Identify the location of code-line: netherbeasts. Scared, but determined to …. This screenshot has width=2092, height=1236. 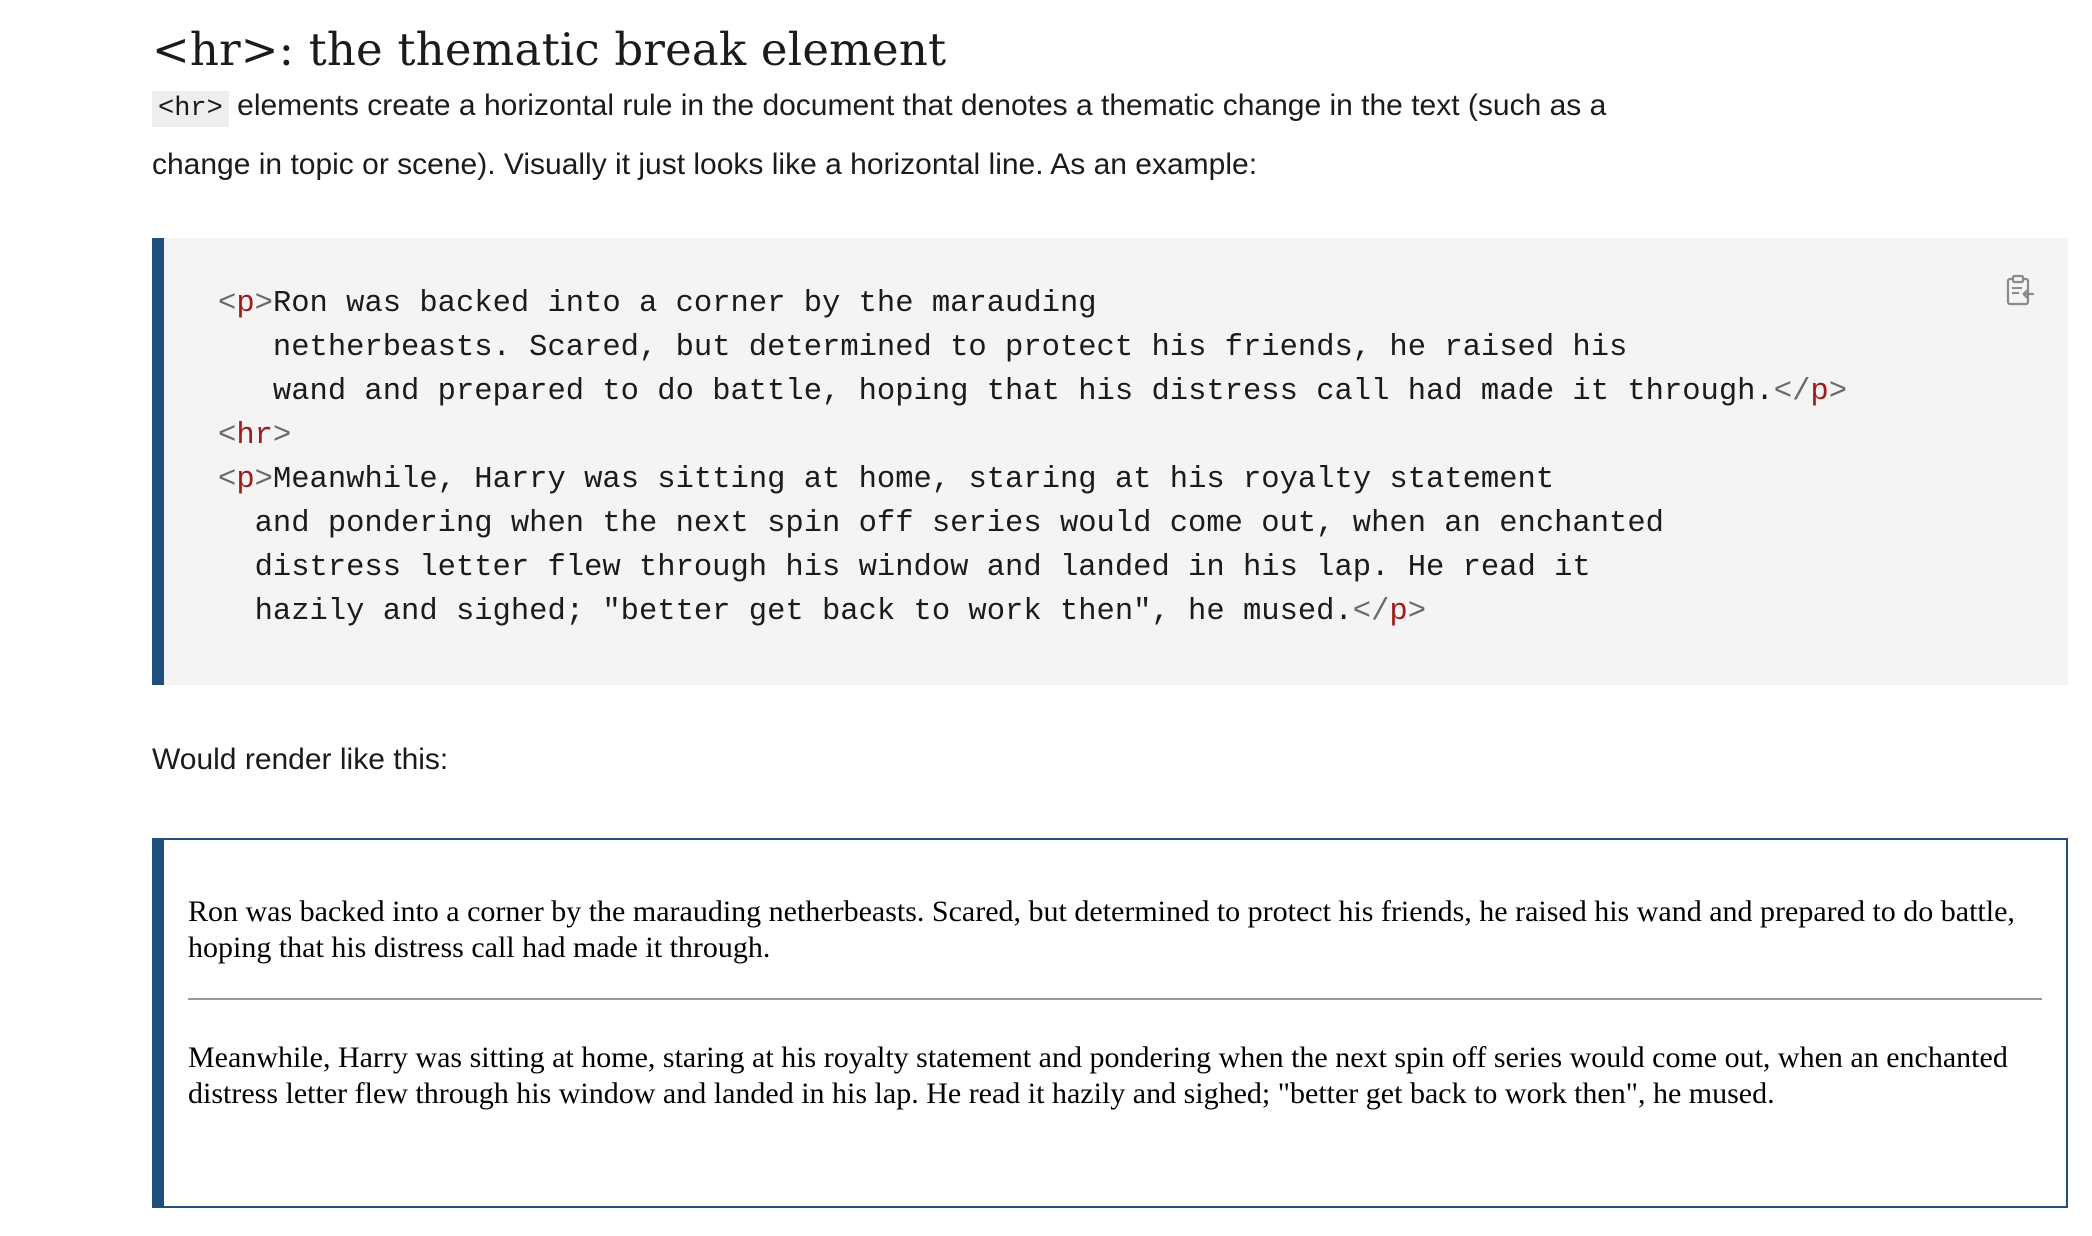
(922, 348).